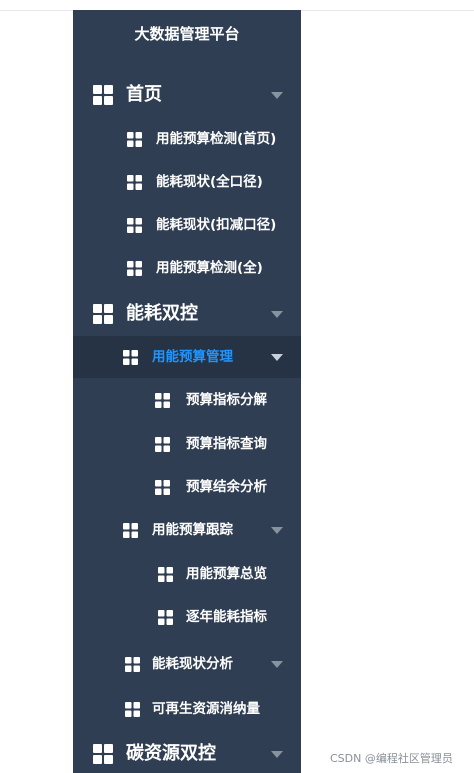  I want to click on app-title: 大数据管理平台, so click(187, 34).